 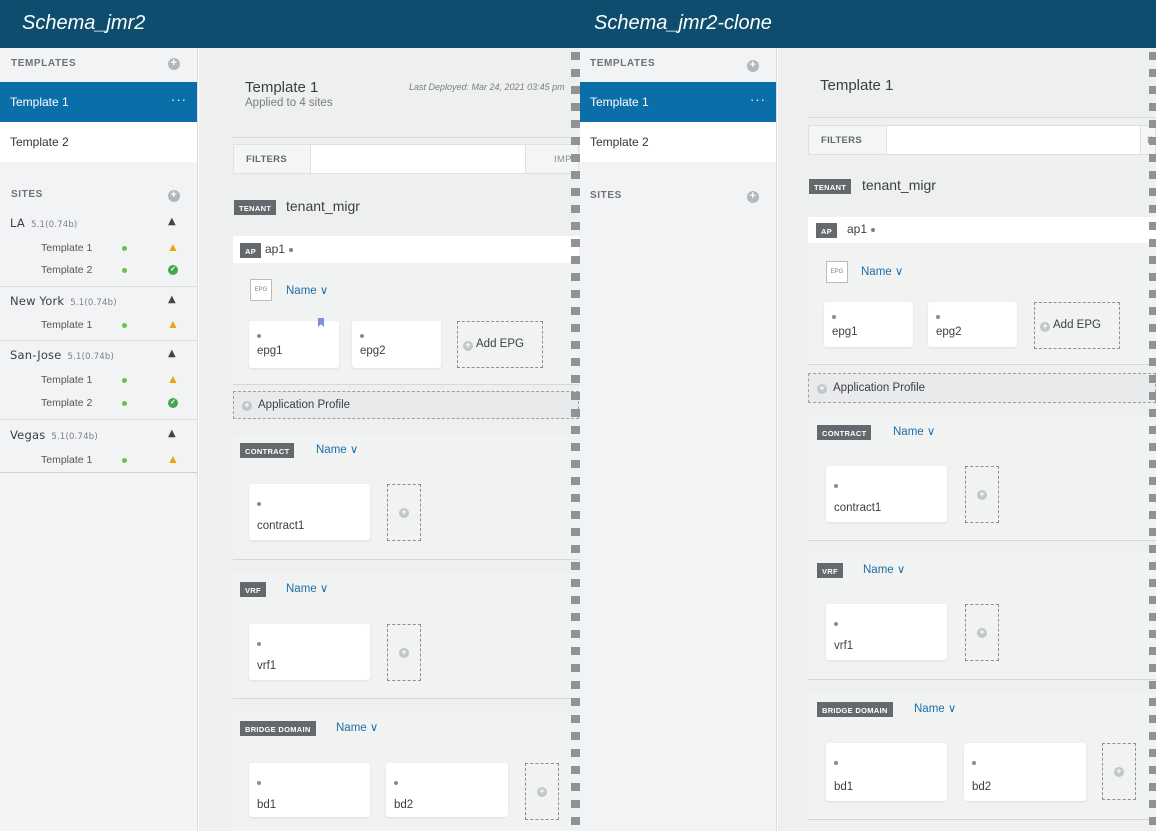 I want to click on site-san-jose: San-Jose 5.1(0.74b) ▲, so click(x=98, y=355).